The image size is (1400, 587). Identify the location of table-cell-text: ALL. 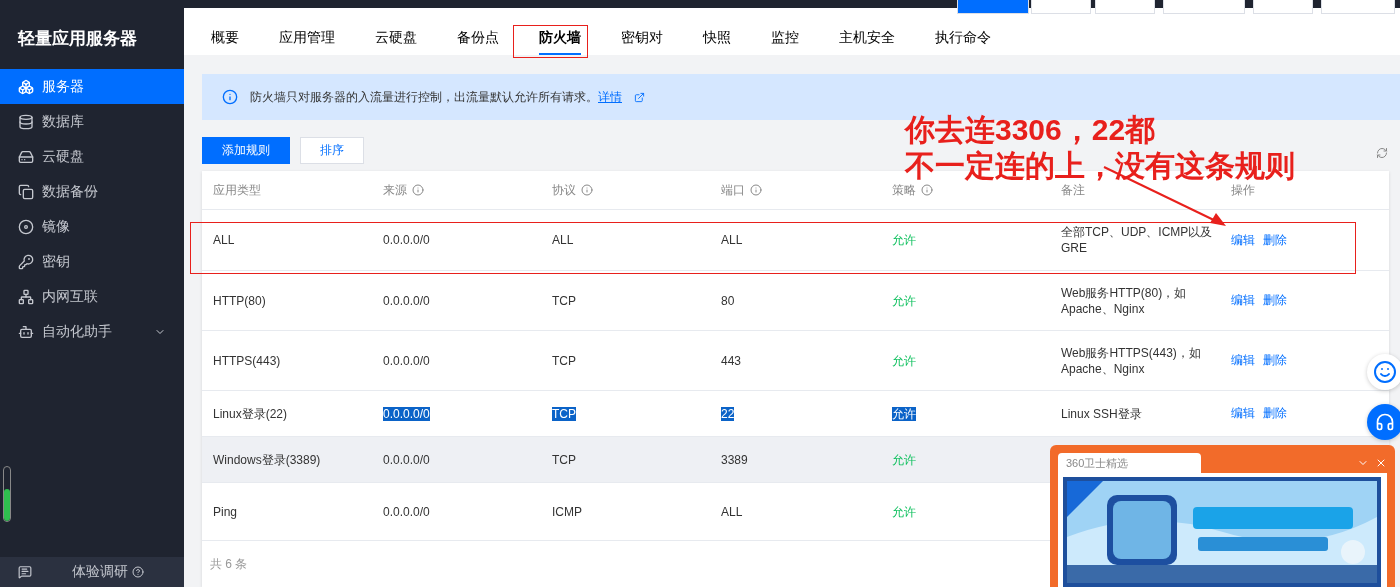
(224, 240).